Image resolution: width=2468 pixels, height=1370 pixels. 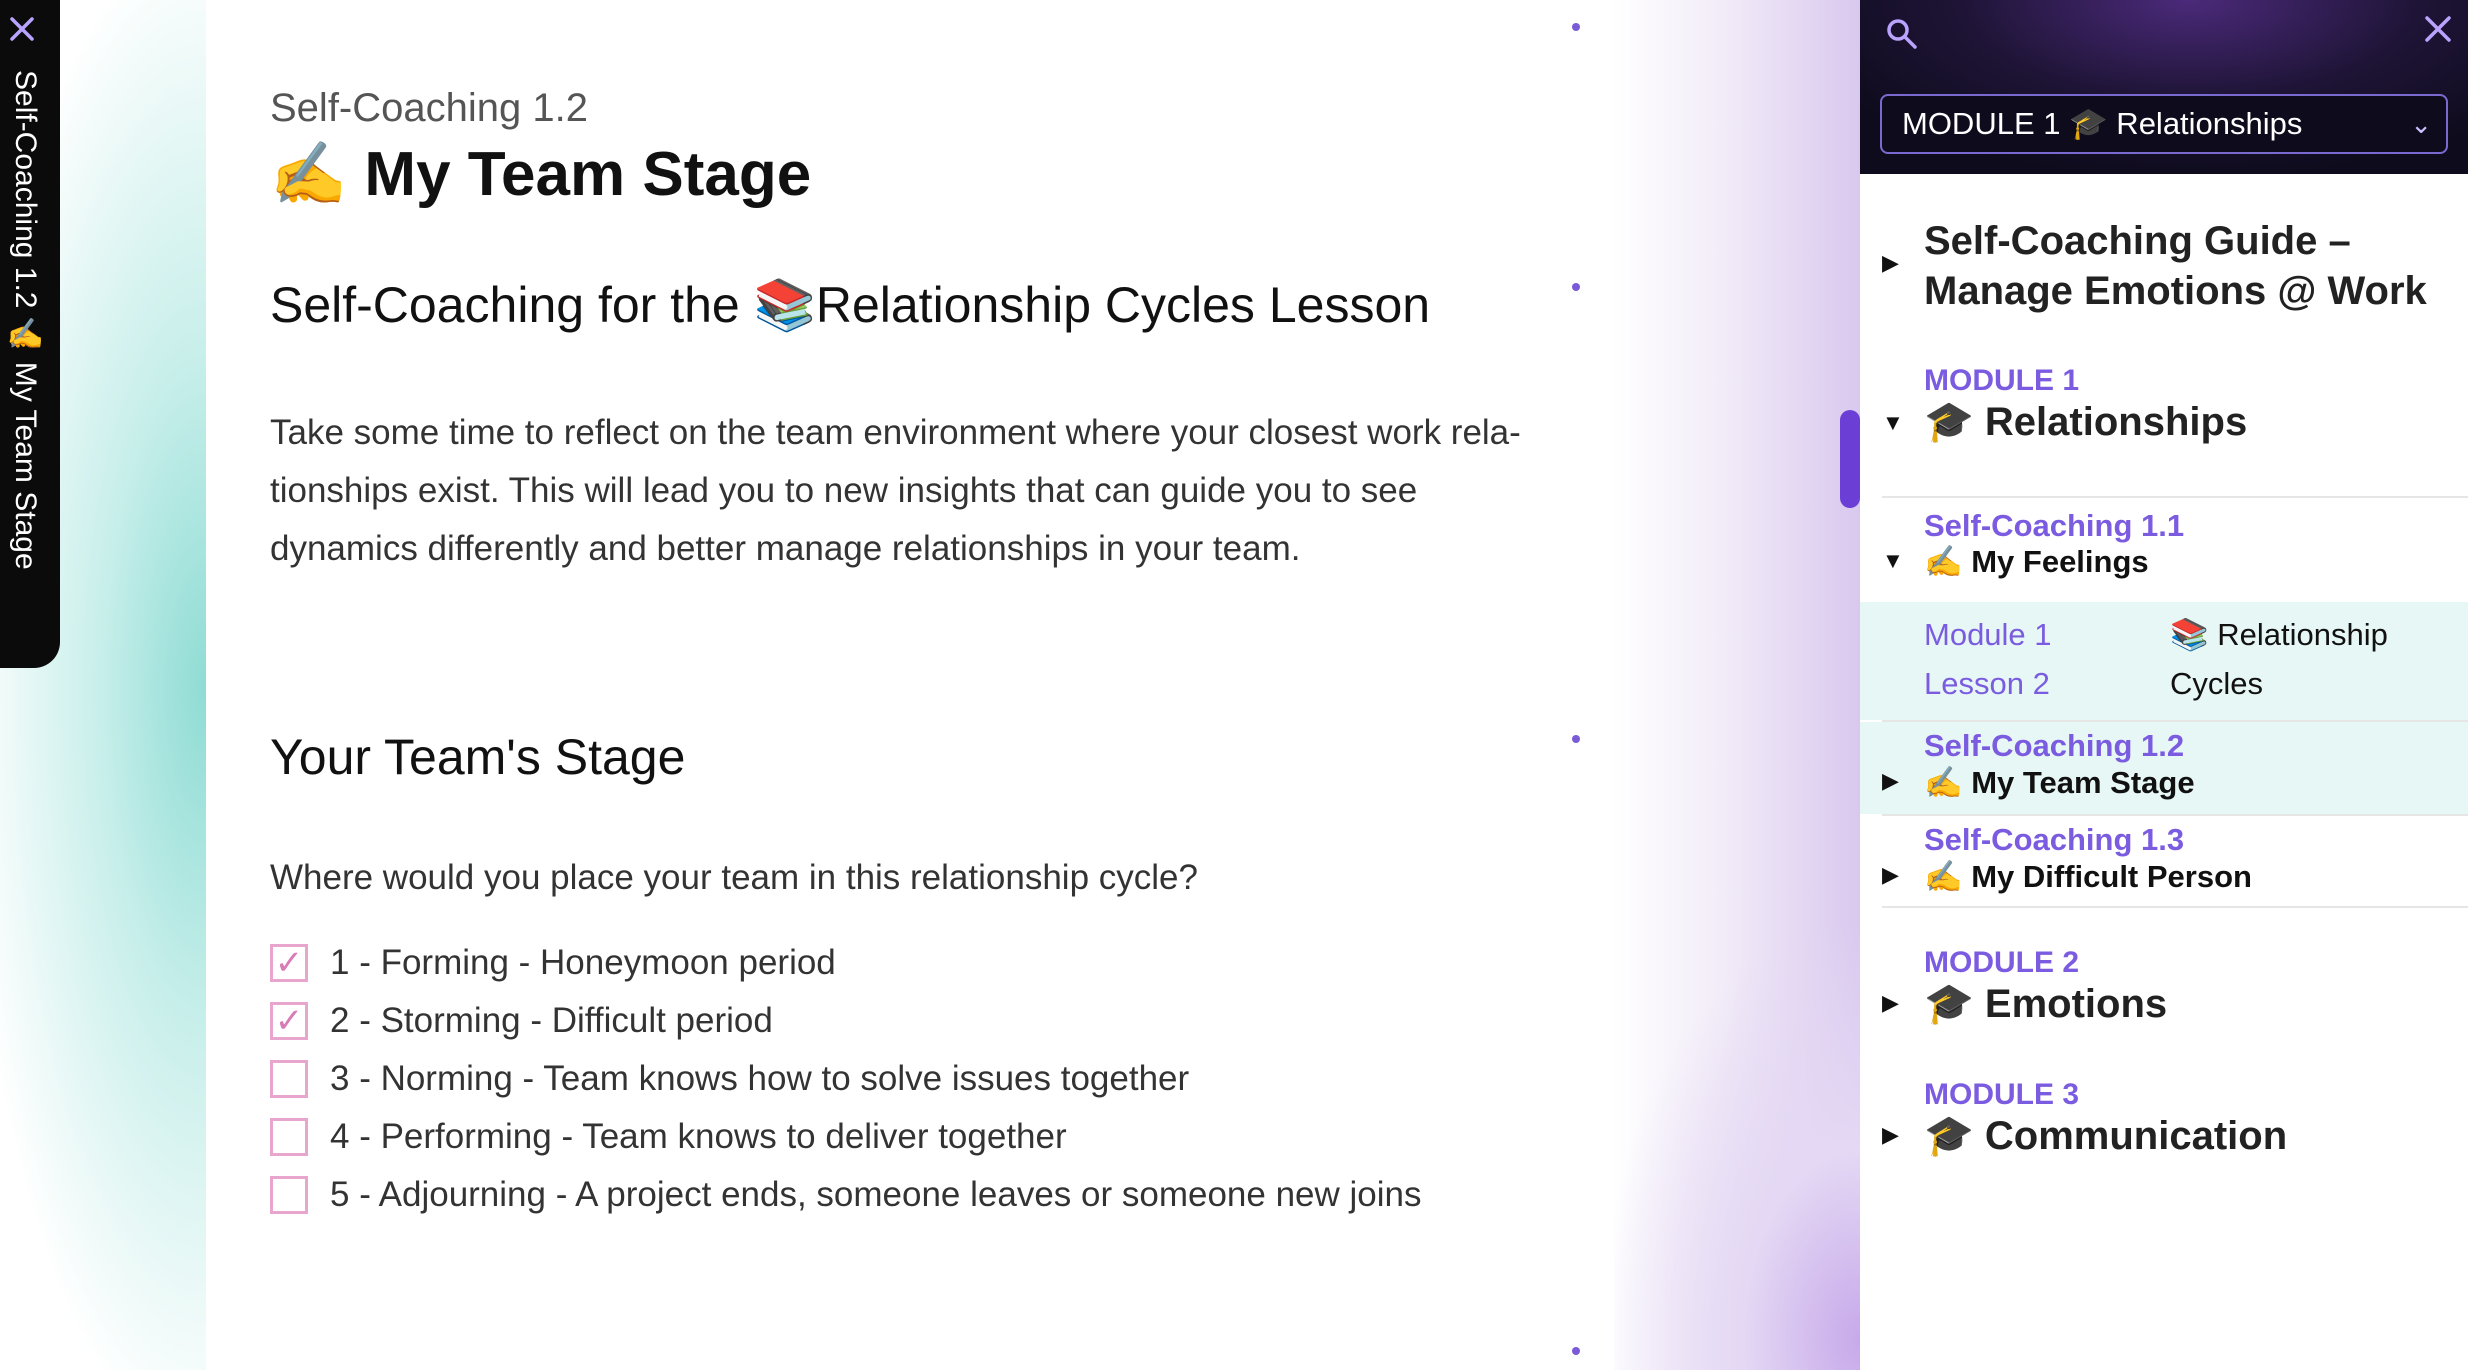 I want to click on nav-self-coaching-1-2: Self-Coaching 1.2 ▶ ✍️ My Team Stage, so click(x=2164, y=768).